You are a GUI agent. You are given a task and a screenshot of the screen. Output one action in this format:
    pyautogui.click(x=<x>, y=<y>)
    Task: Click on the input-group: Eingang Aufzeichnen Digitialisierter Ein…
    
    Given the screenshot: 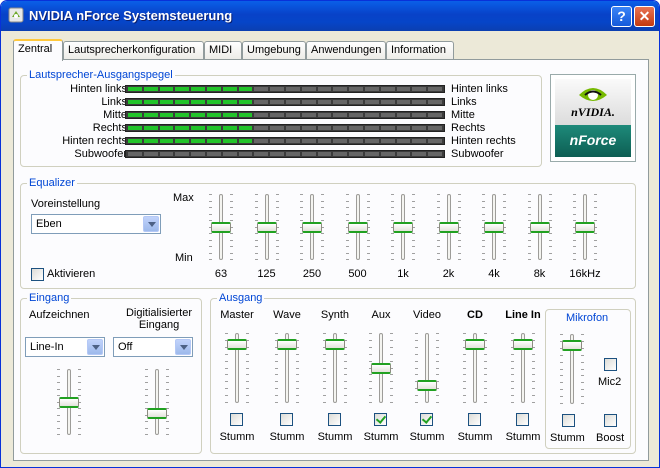 What is the action you would take?
    pyautogui.click(x=111, y=373)
    